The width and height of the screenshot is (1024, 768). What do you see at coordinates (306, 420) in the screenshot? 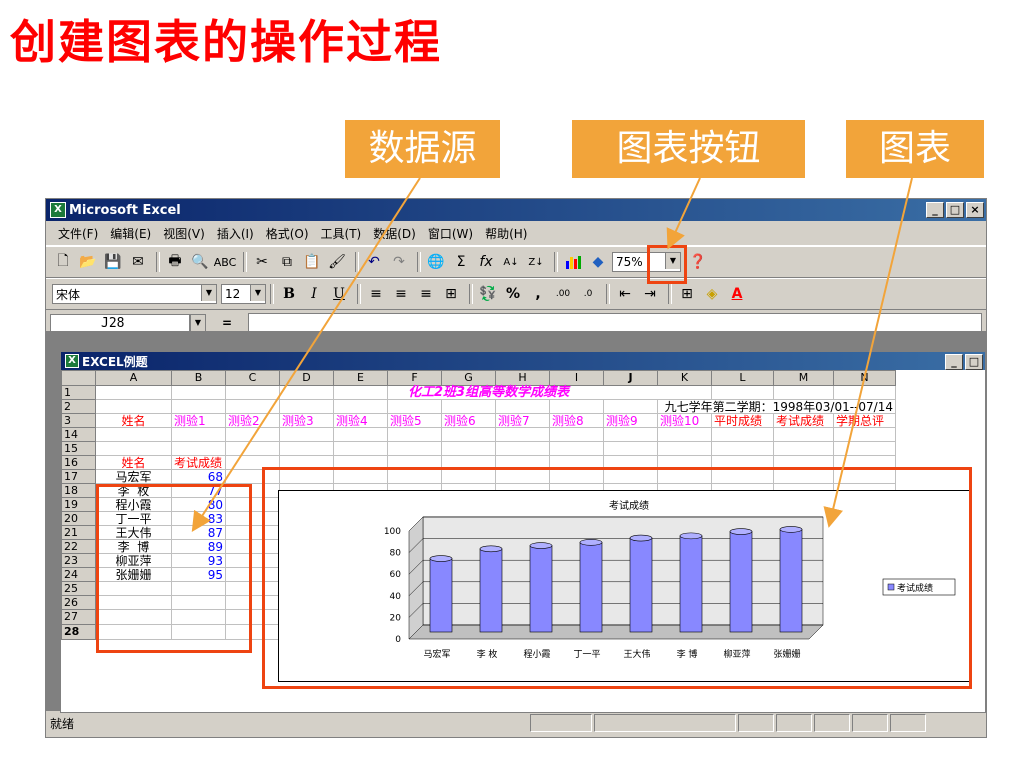
I see `header-cell: 测验3` at bounding box center [306, 420].